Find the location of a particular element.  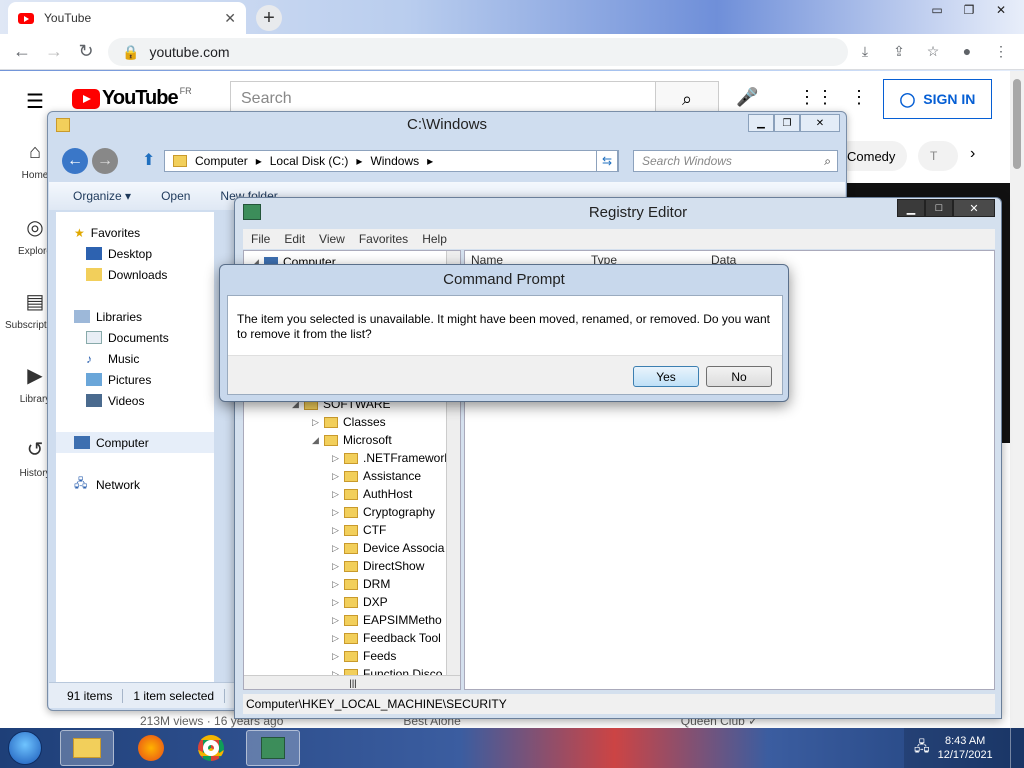

hamburger-menu-icon: ☰ is located at coordinates (35, 101).